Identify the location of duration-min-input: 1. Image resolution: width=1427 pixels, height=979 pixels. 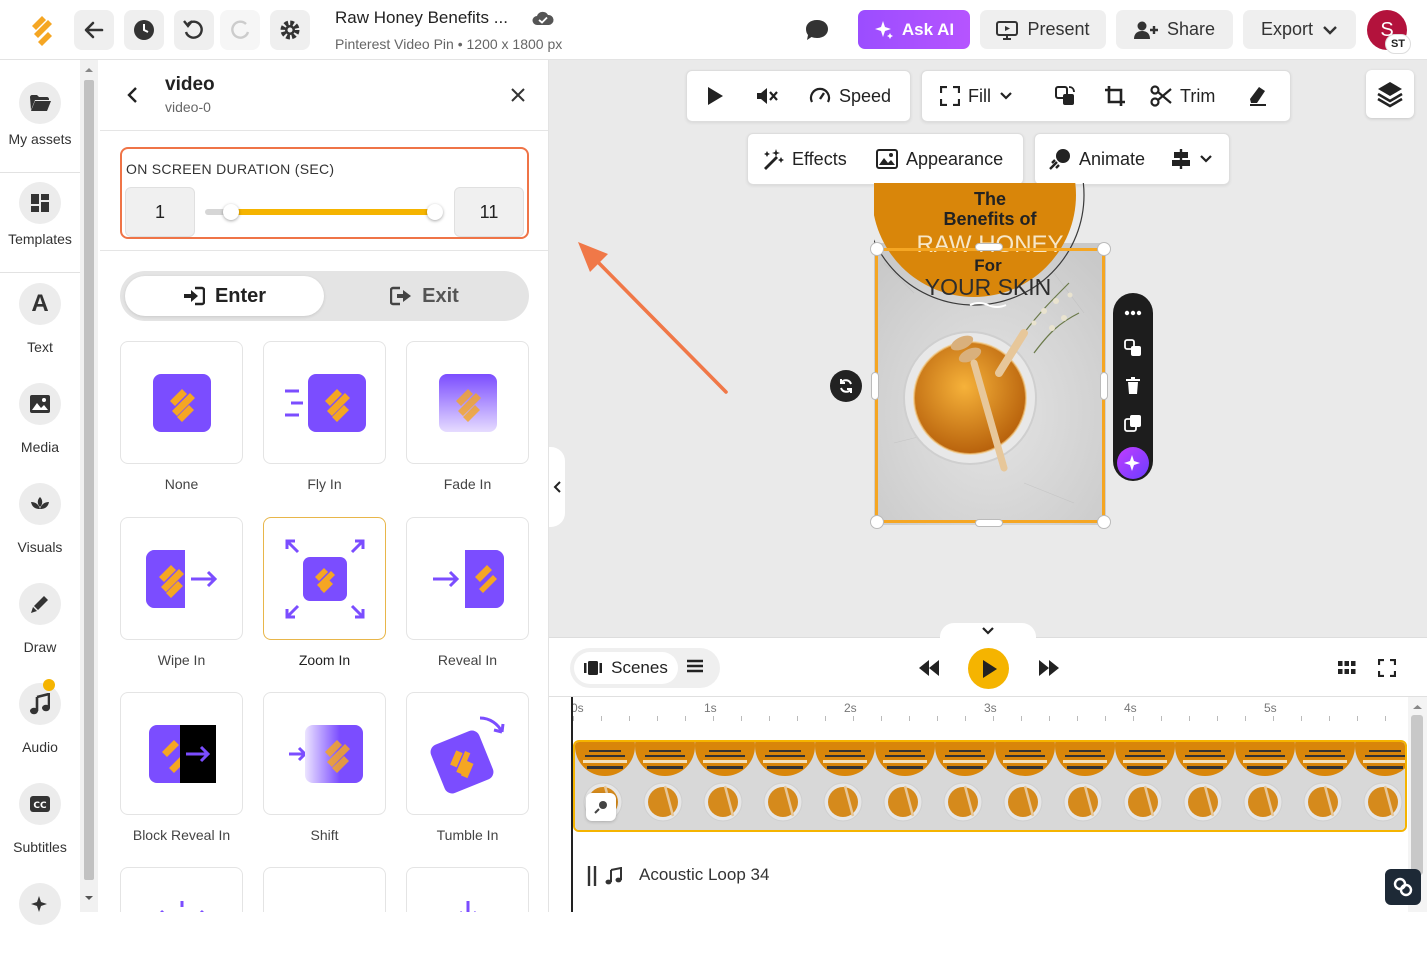
(160, 212).